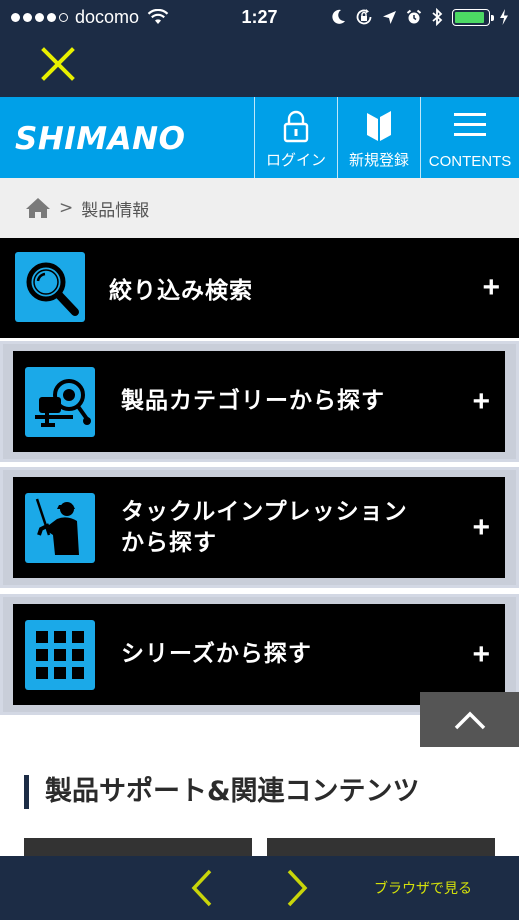 This screenshot has width=519, height=920. I want to click on product-category-row: 製品カテゴリーから探す +, so click(259, 401).